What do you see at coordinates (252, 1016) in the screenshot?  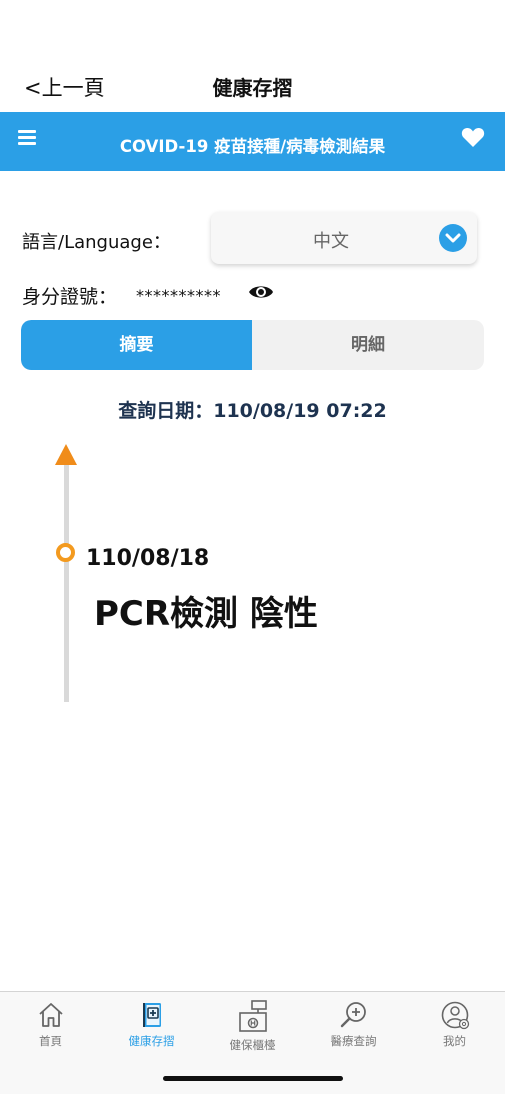 I see `insurance-counter-icon` at bounding box center [252, 1016].